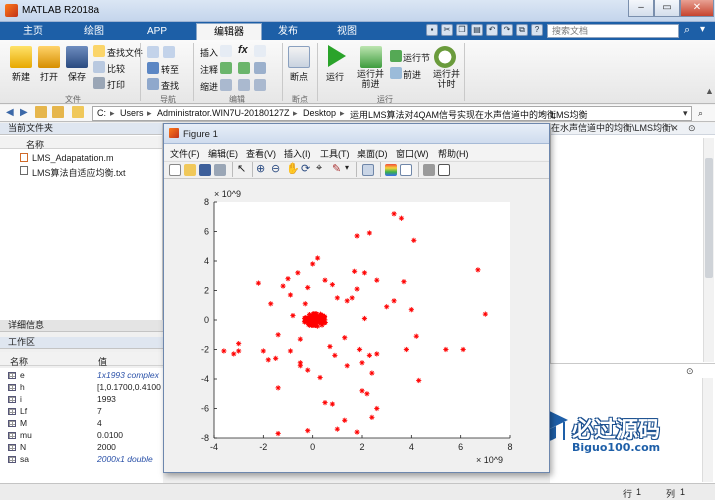  Describe the element at coordinates (41, 112) in the screenshot. I see `up-folder-icon` at that location.